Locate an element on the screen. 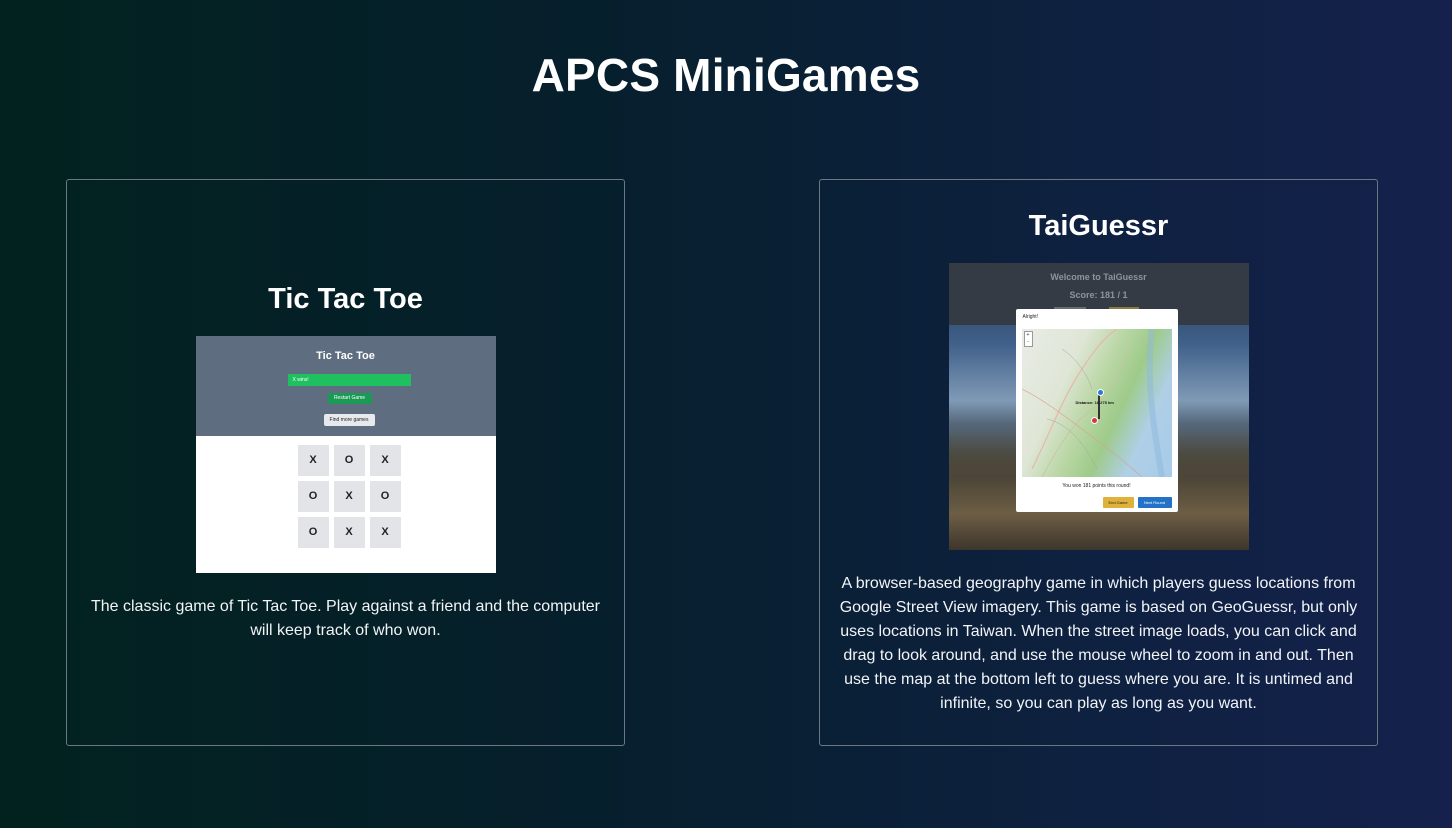 The height and width of the screenshot is (828, 1452). taiwan-map: + - Distance: 16.275 km is located at coordinates (1096, 402).